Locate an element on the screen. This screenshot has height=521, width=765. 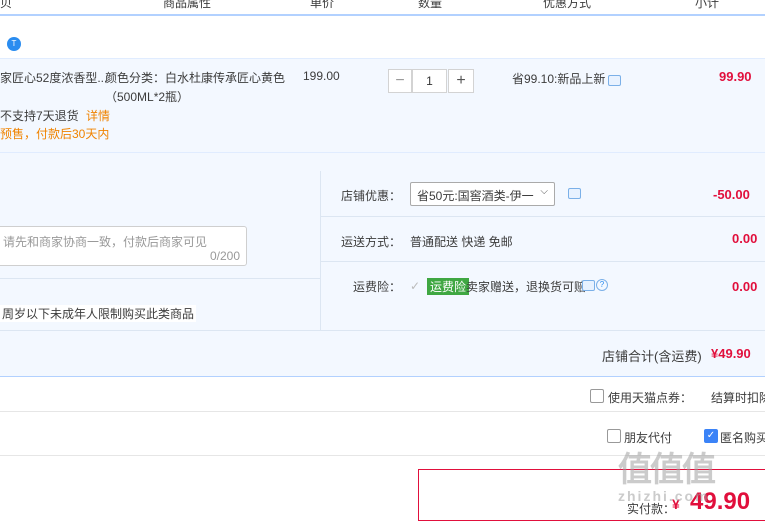
chevron-down-icon: ⌵ is located at coordinates (544, 191).